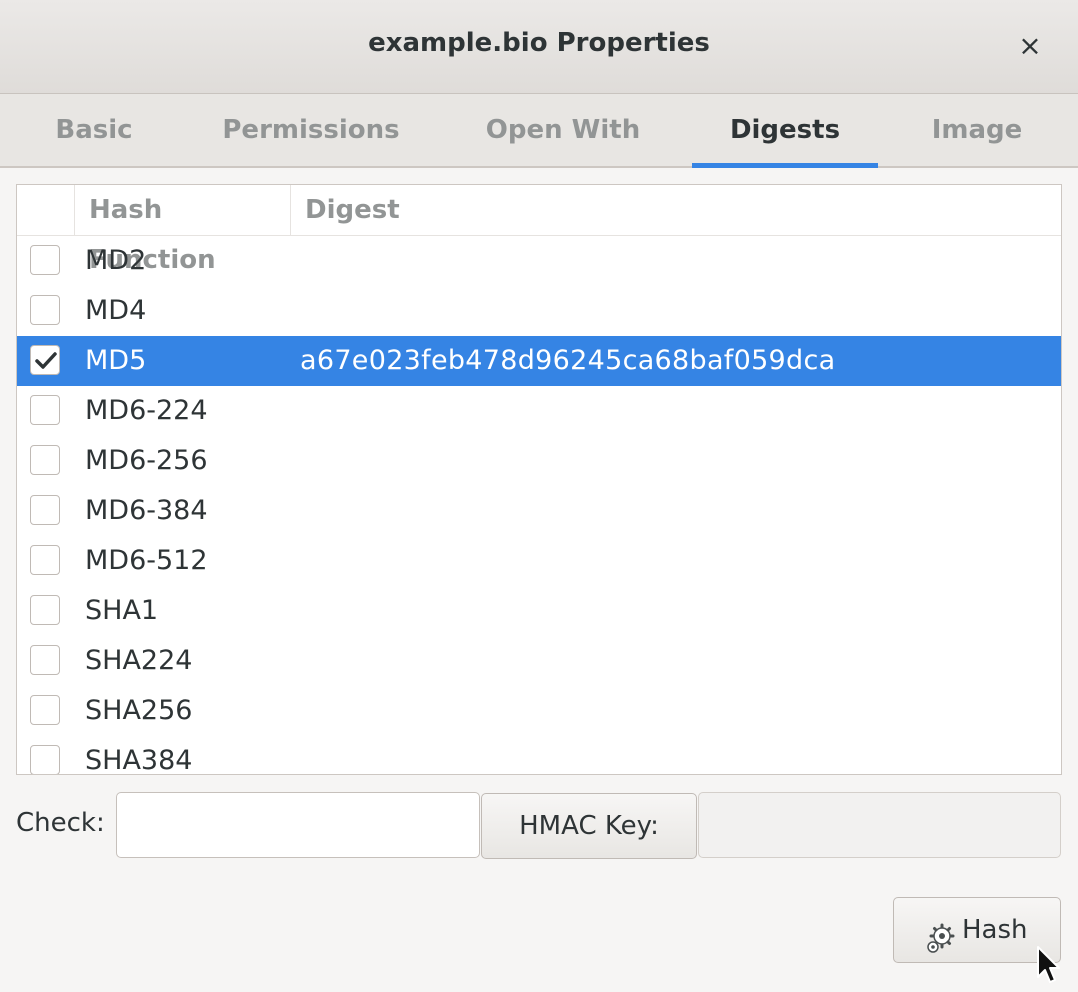 The height and width of the screenshot is (992, 1078). What do you see at coordinates (995, 930) in the screenshot?
I see `hash-button-label: Hash` at bounding box center [995, 930].